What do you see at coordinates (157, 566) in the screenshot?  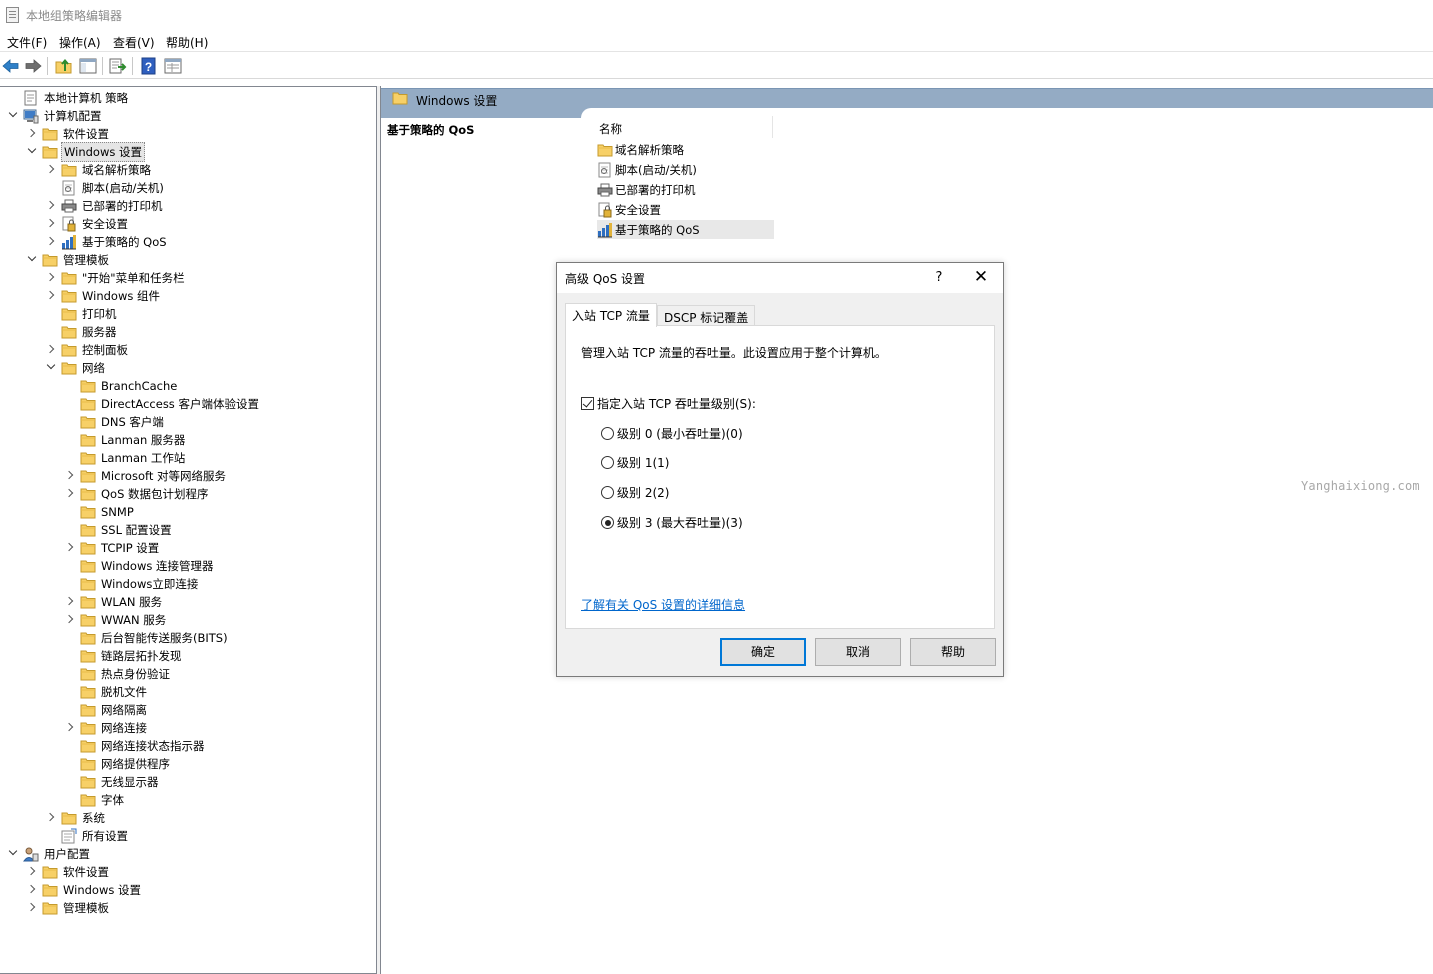 I see `tree-node-label: Windows 连接管理器` at bounding box center [157, 566].